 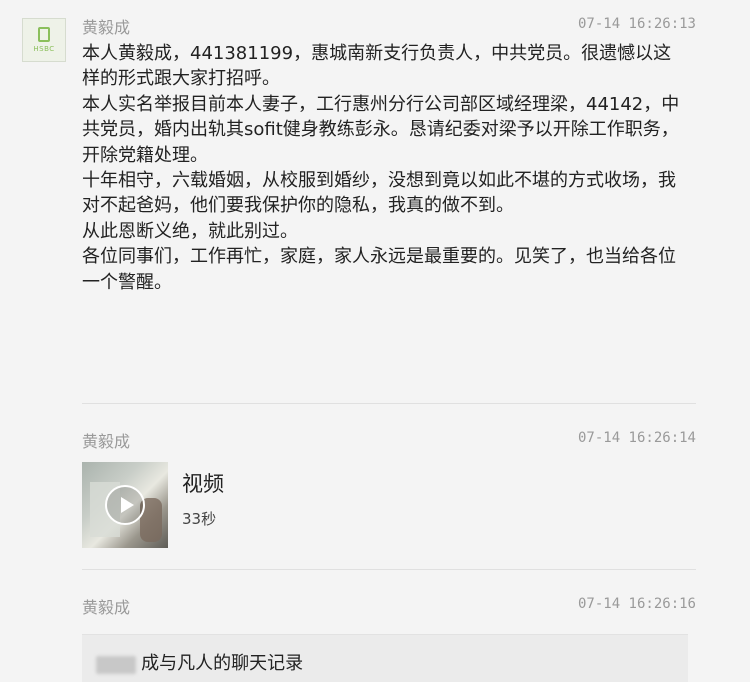 What do you see at coordinates (199, 519) in the screenshot?
I see `video-duration: 33秒` at bounding box center [199, 519].